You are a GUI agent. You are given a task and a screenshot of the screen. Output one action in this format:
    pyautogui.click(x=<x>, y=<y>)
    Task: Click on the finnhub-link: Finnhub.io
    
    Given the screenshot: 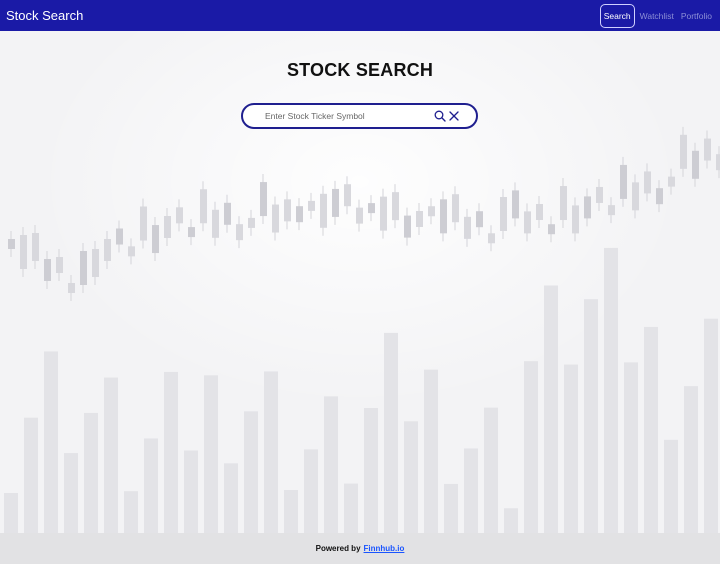 What is the action you would take?
    pyautogui.click(x=384, y=548)
    